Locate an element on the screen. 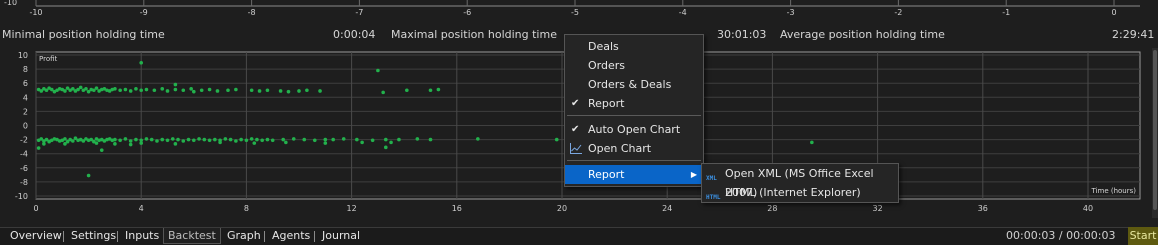  menu-item-open-chart: Open Chart is located at coordinates (634, 148).